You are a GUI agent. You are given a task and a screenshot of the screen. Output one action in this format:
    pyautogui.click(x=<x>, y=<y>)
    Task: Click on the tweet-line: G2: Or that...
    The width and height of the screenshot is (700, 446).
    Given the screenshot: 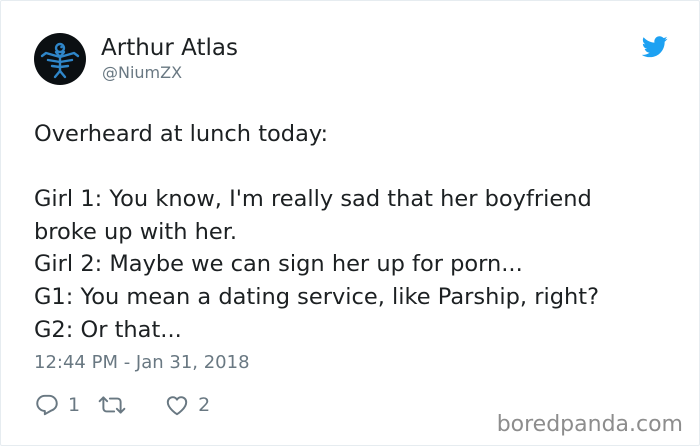 What is the action you would take?
    pyautogui.click(x=108, y=329)
    